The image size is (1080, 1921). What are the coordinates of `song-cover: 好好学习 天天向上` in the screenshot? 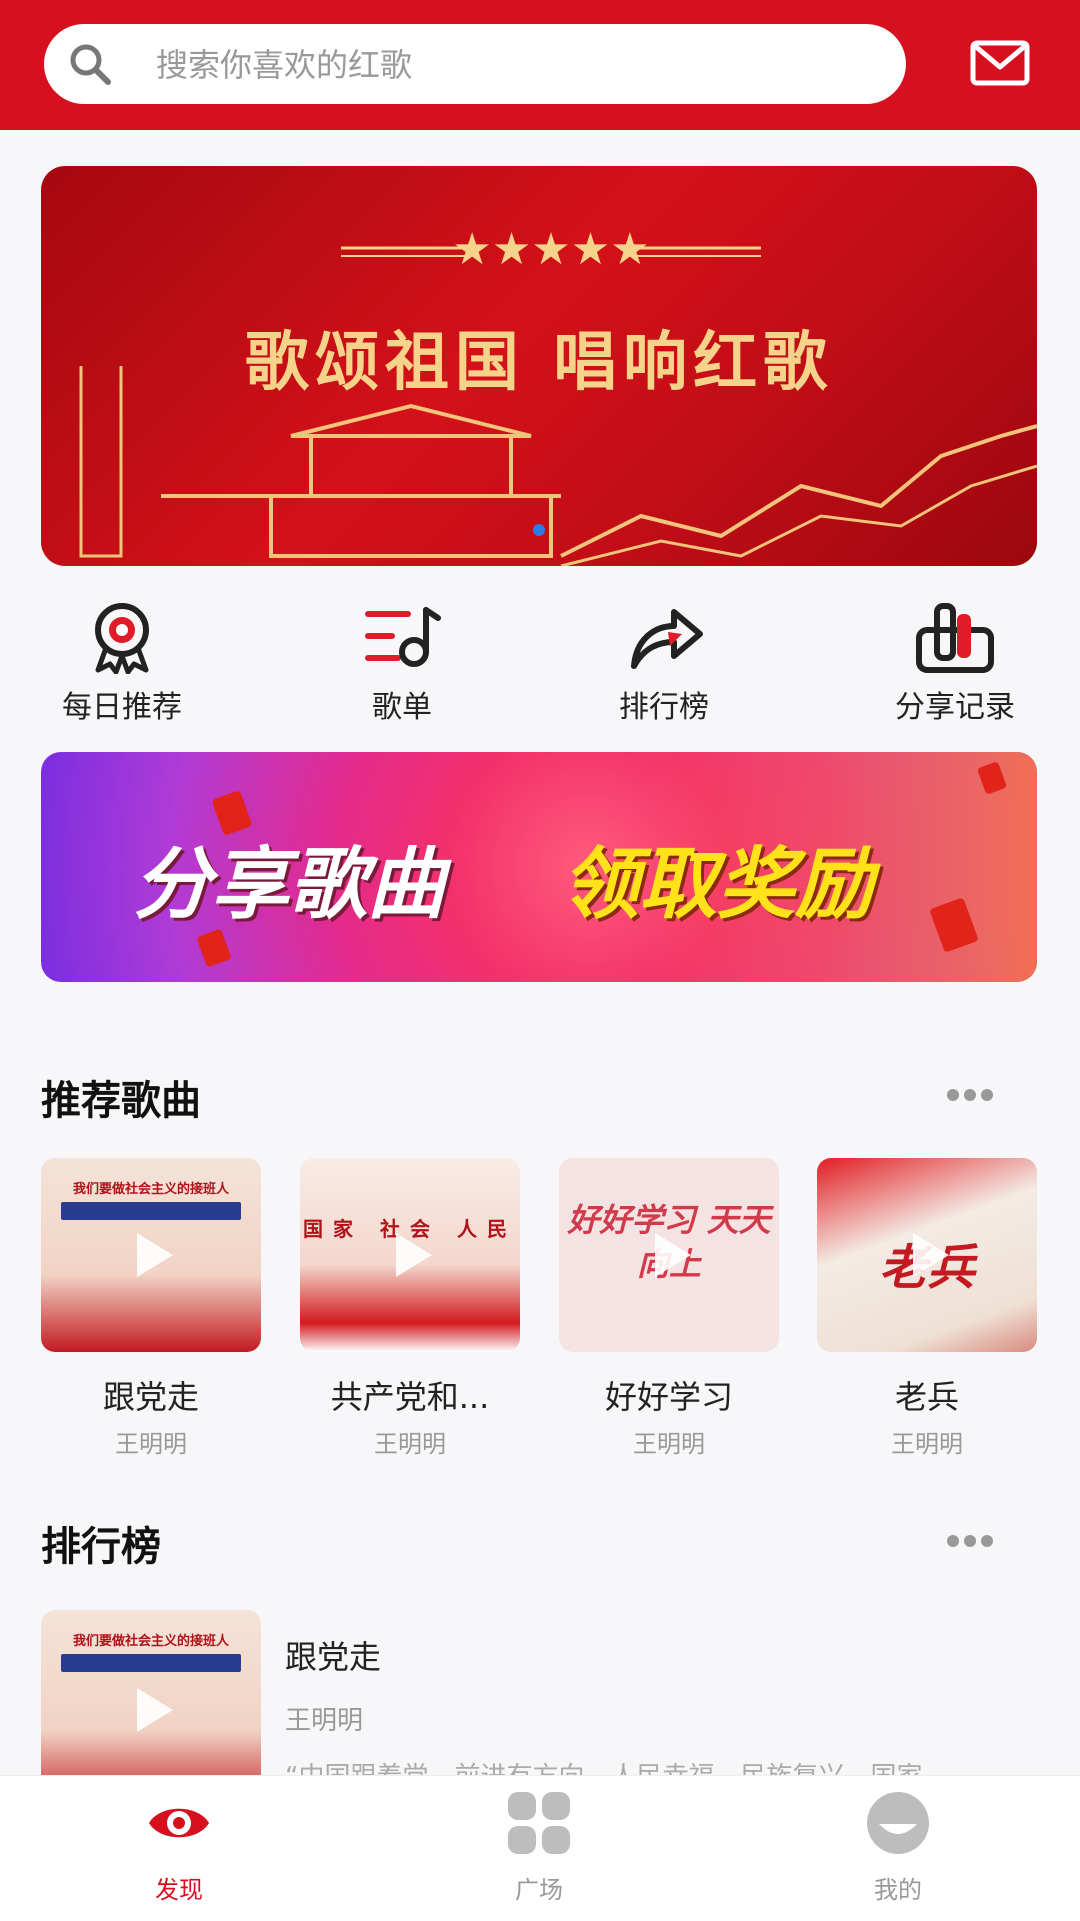 It's located at (669, 1255).